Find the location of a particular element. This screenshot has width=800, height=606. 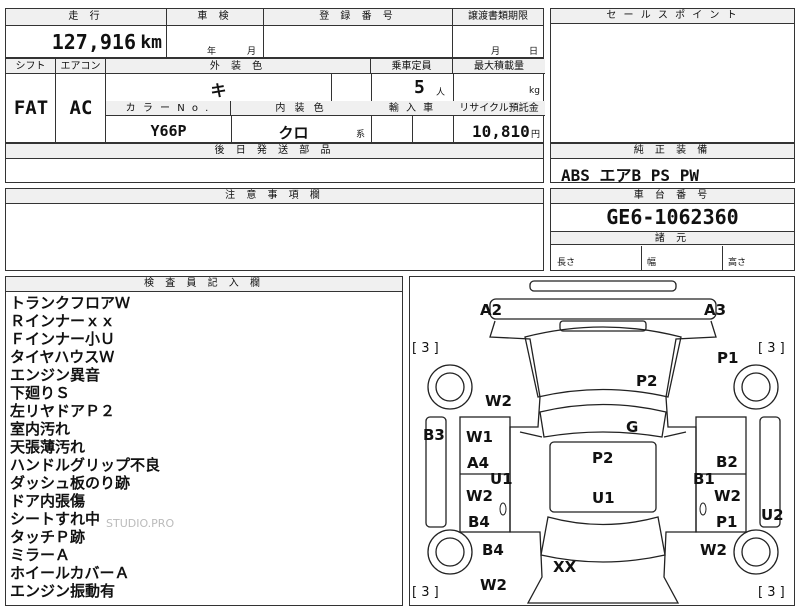

inspection-year-unit: 年 is located at coordinates (212, 52).